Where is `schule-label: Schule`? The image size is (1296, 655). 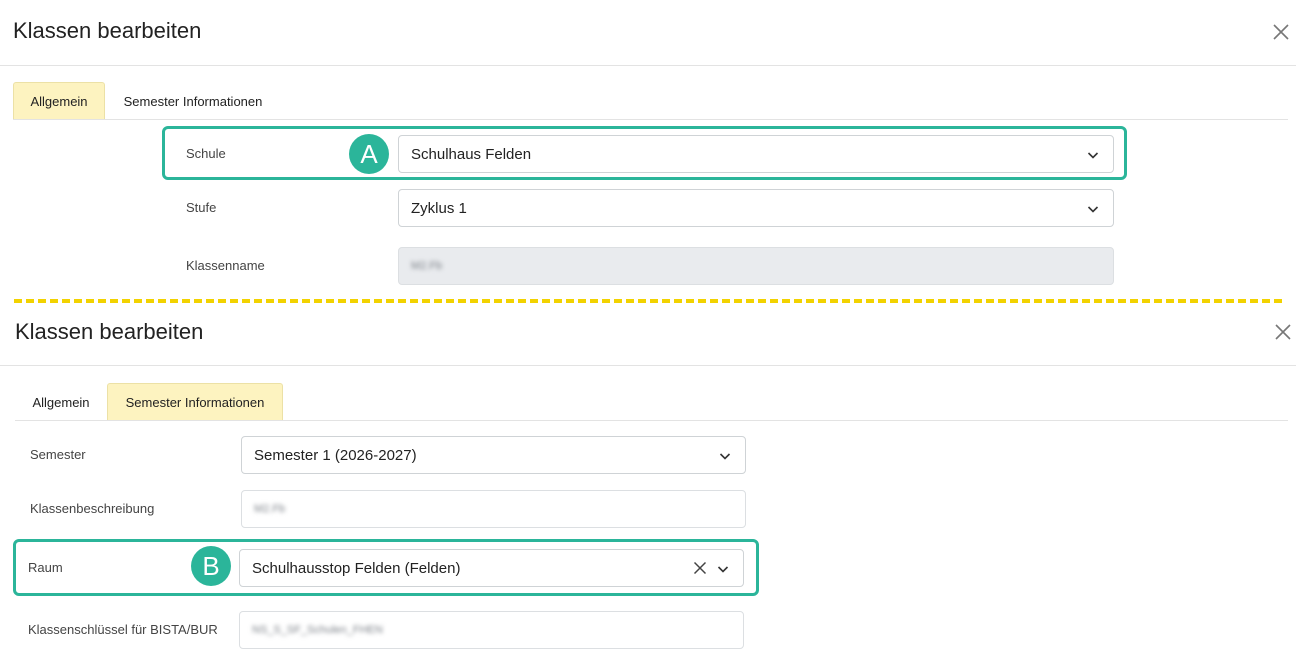
schule-label: Schule is located at coordinates (206, 153).